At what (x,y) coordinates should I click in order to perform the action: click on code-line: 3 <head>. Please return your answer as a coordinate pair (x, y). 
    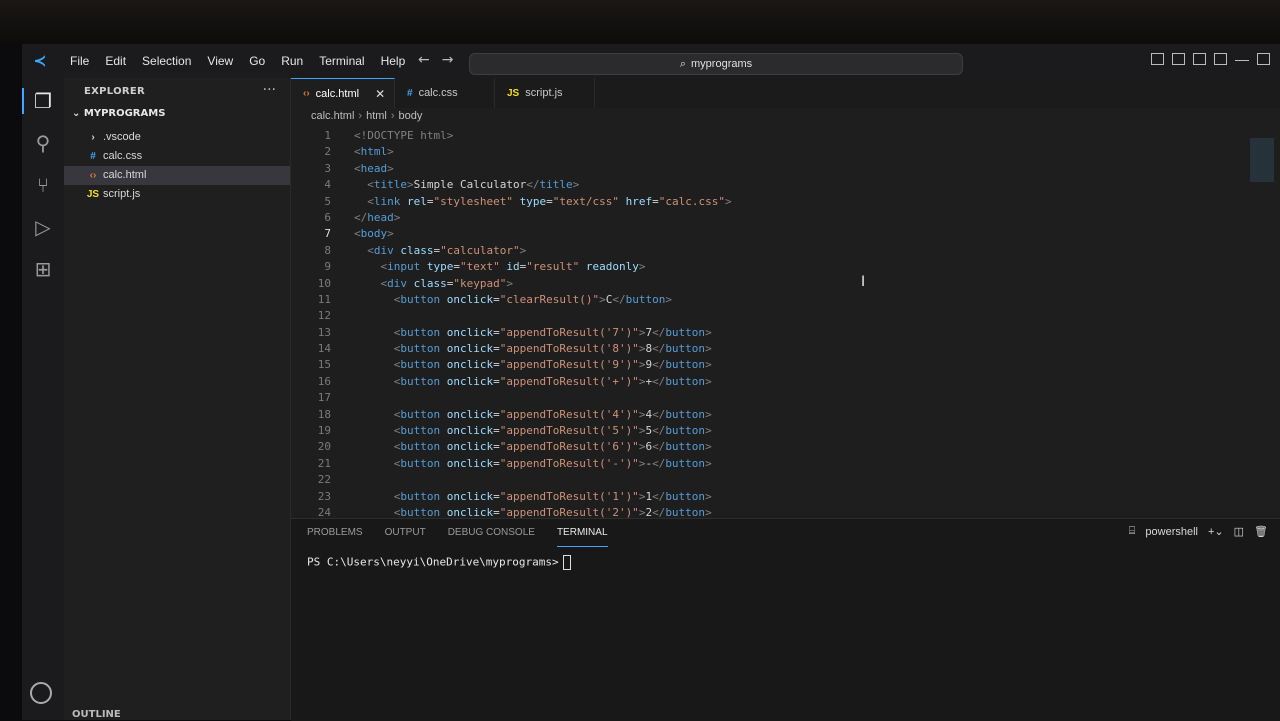
    Looking at the image, I should click on (785, 169).